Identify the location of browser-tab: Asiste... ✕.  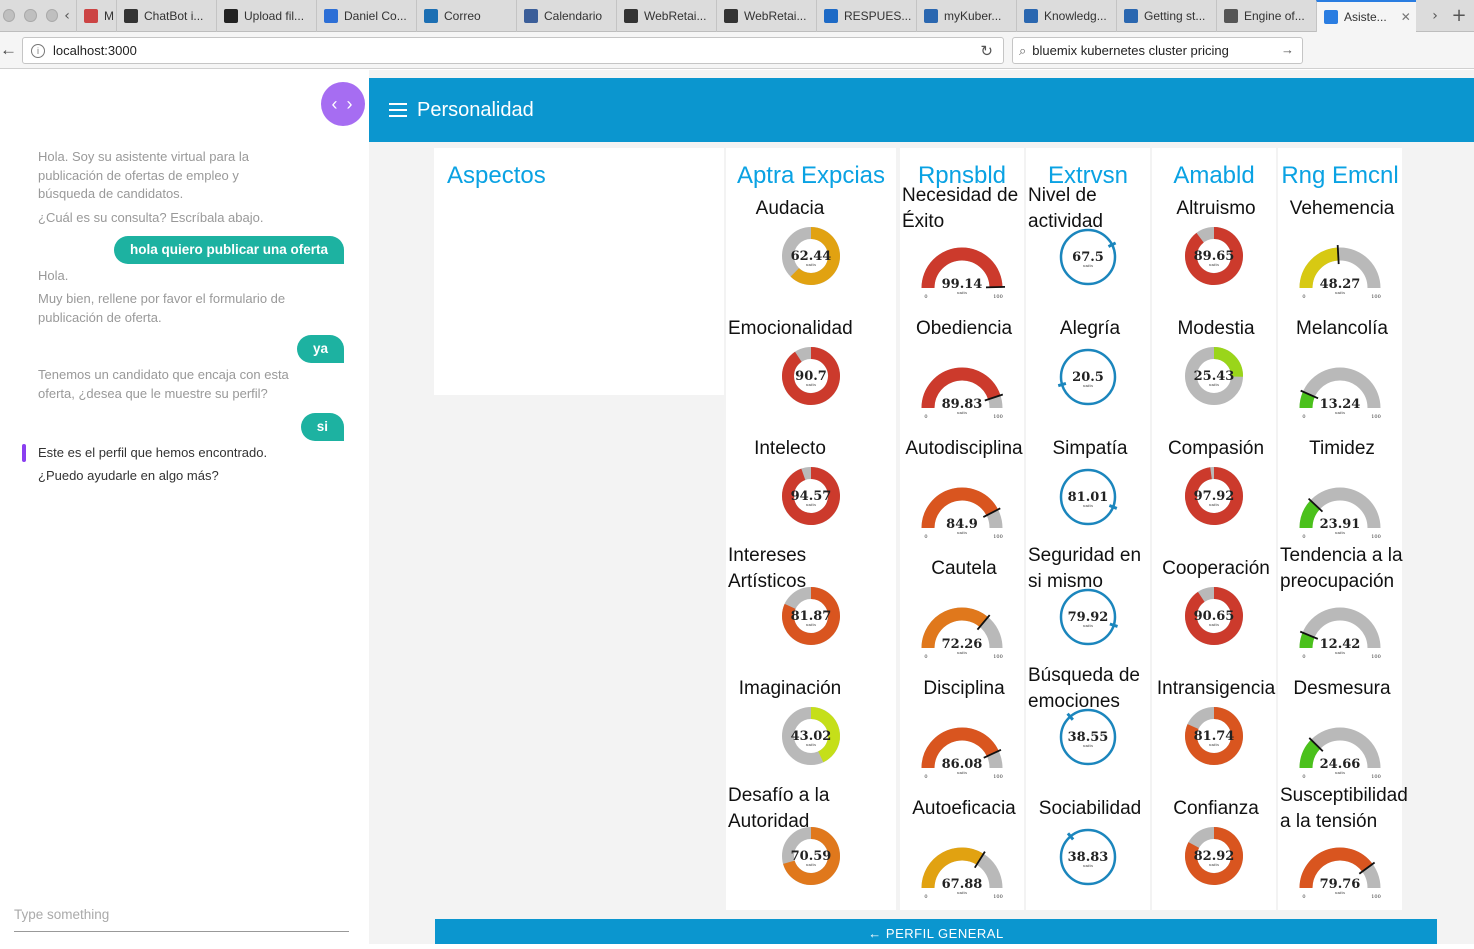
(1366, 16).